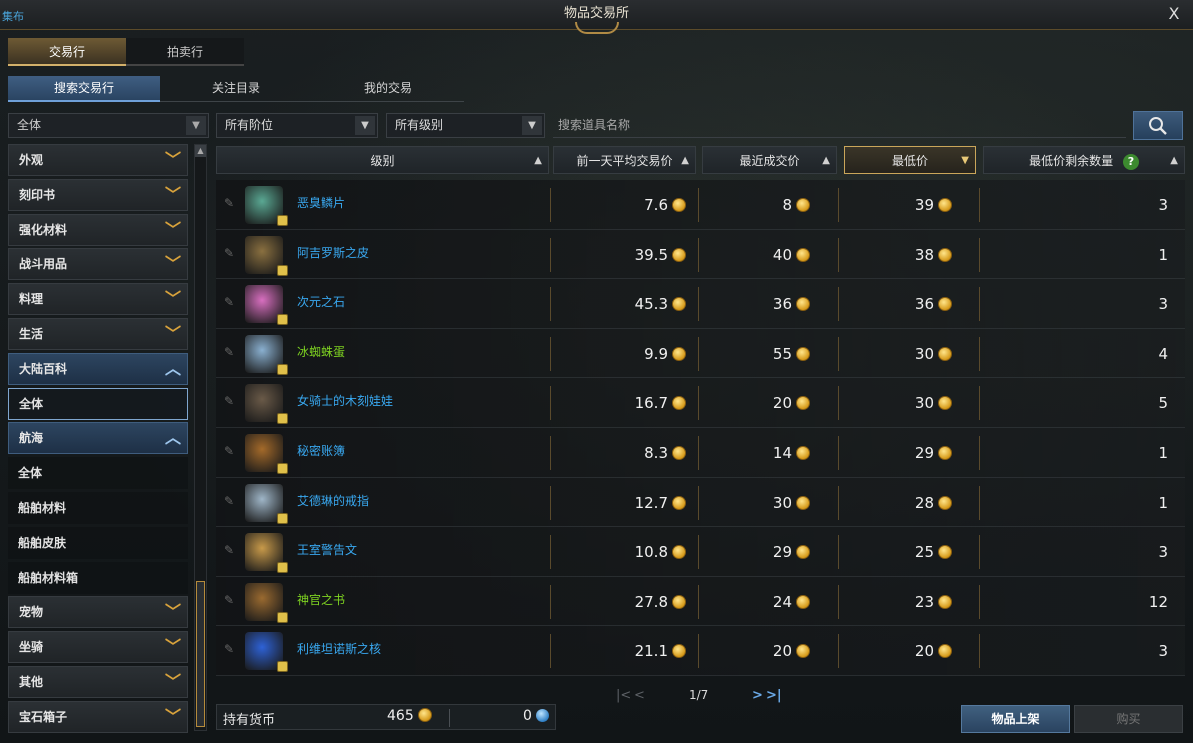  Describe the element at coordinates (639, 695) in the screenshot. I see `prev-page-button: <` at that location.